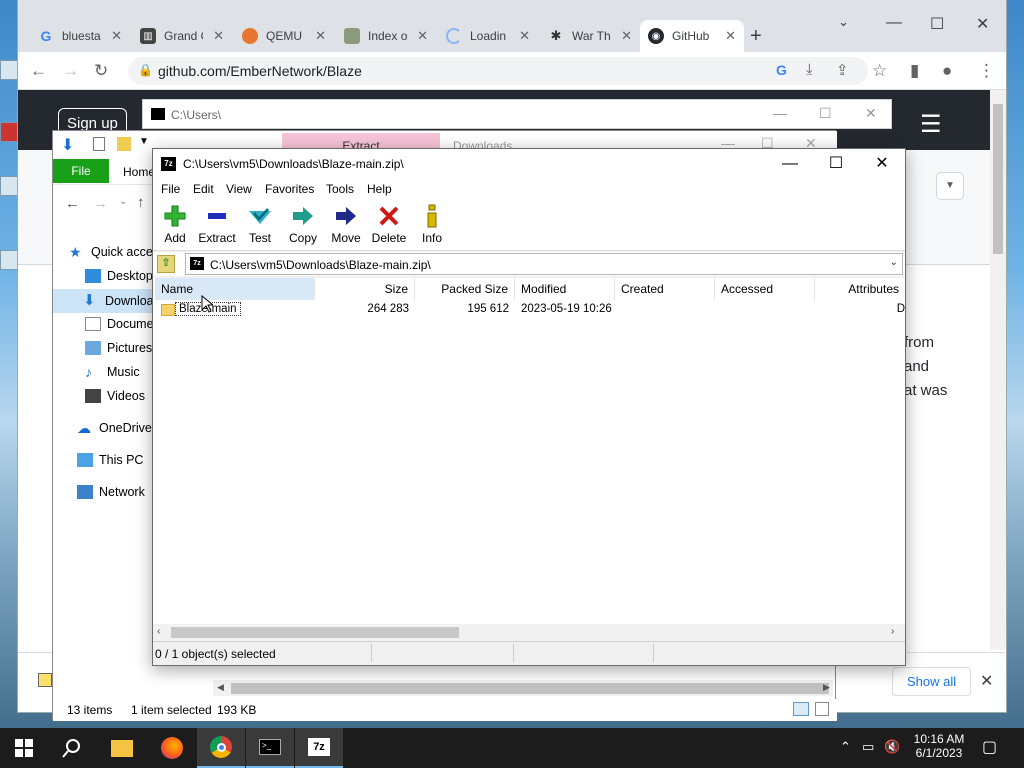 Image resolution: width=1024 pixels, height=768 pixels. What do you see at coordinates (868, 747) in the screenshot?
I see `network-icon: ▭` at bounding box center [868, 747].